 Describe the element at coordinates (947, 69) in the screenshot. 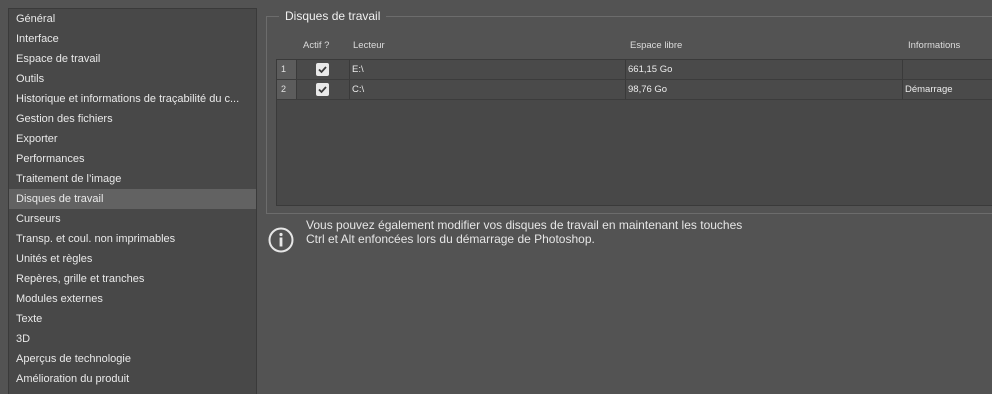

I see `info-cell` at that location.